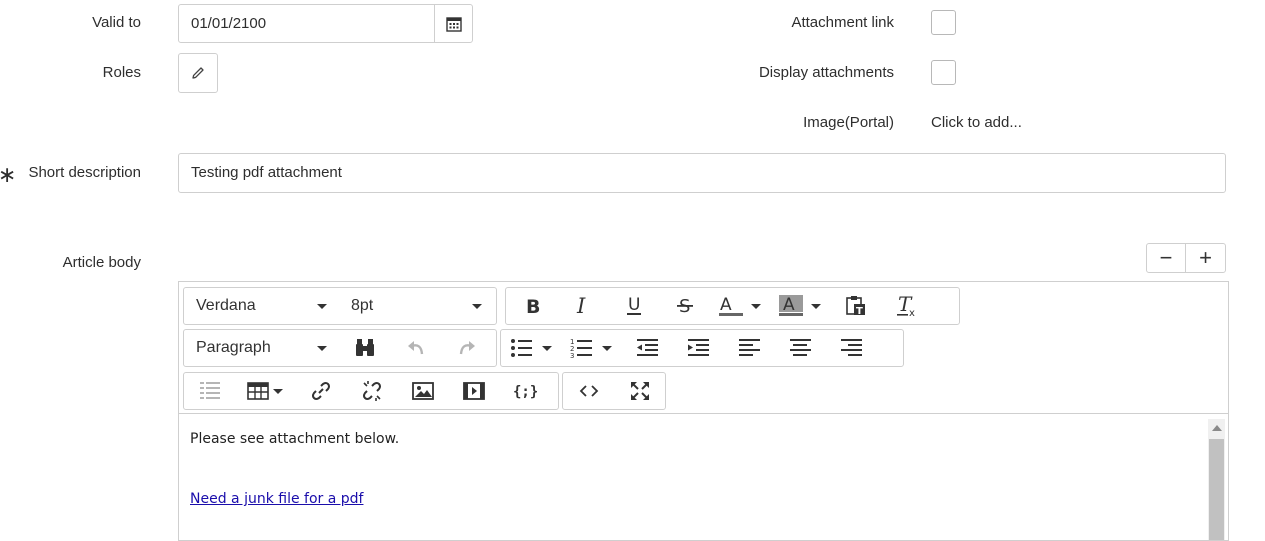  What do you see at coordinates (581, 348) in the screenshot?
I see `numbered-list-icon: 123` at bounding box center [581, 348].